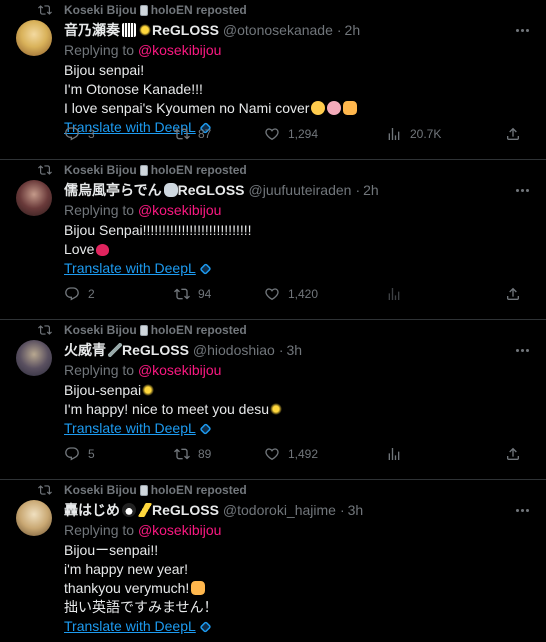  Describe the element at coordinates (158, 230) in the screenshot. I see `post-line: Bijou Senpai!!!!!!!!!!!!!!!!!!!!!!!!!!!!` at that location.